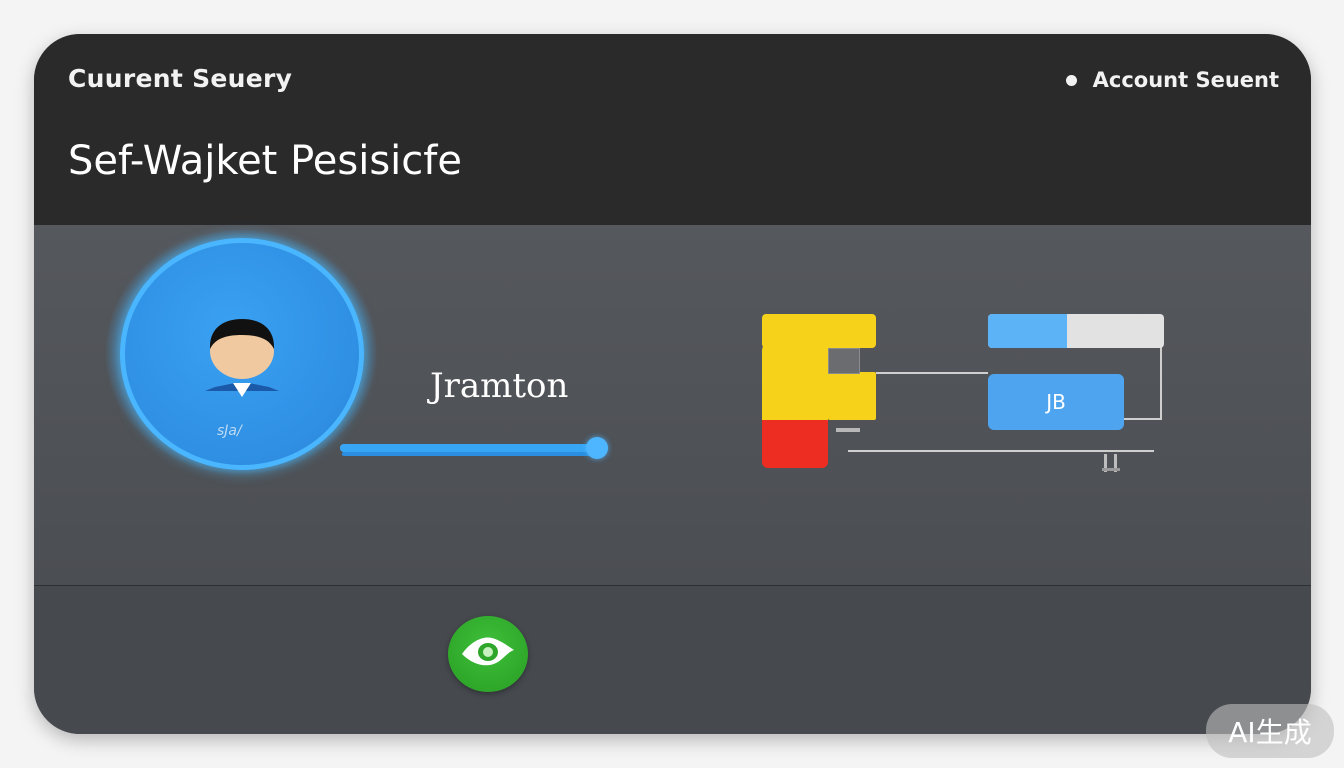  What do you see at coordinates (795, 383) in the screenshot?
I see `yellow-block-left` at bounding box center [795, 383].